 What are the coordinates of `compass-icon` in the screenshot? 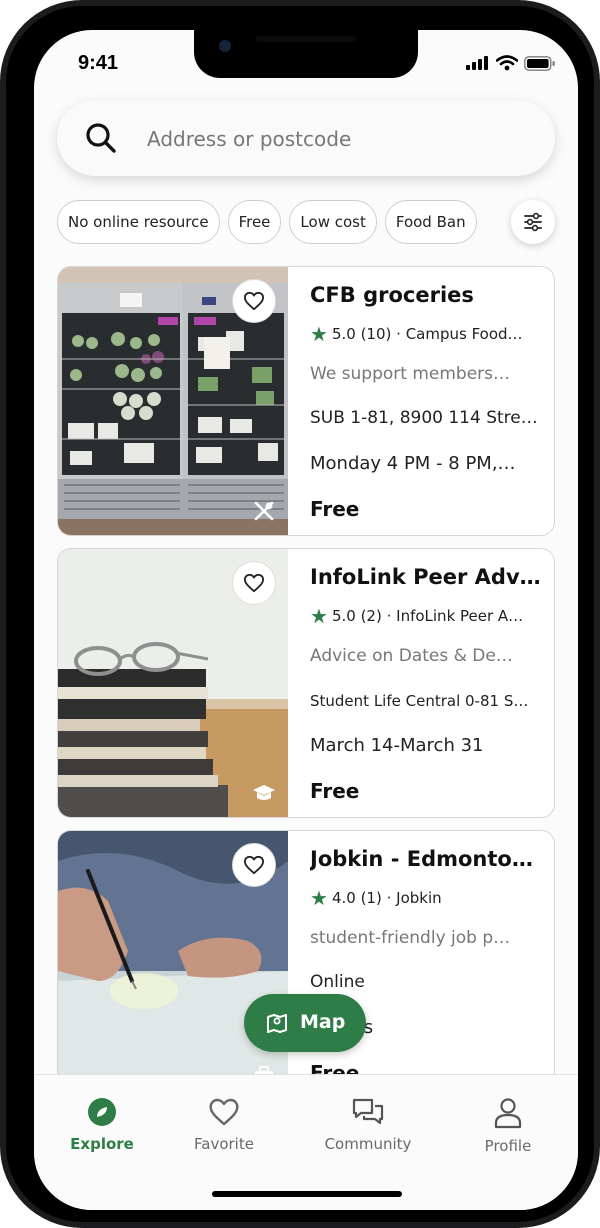 It's located at (102, 1112).